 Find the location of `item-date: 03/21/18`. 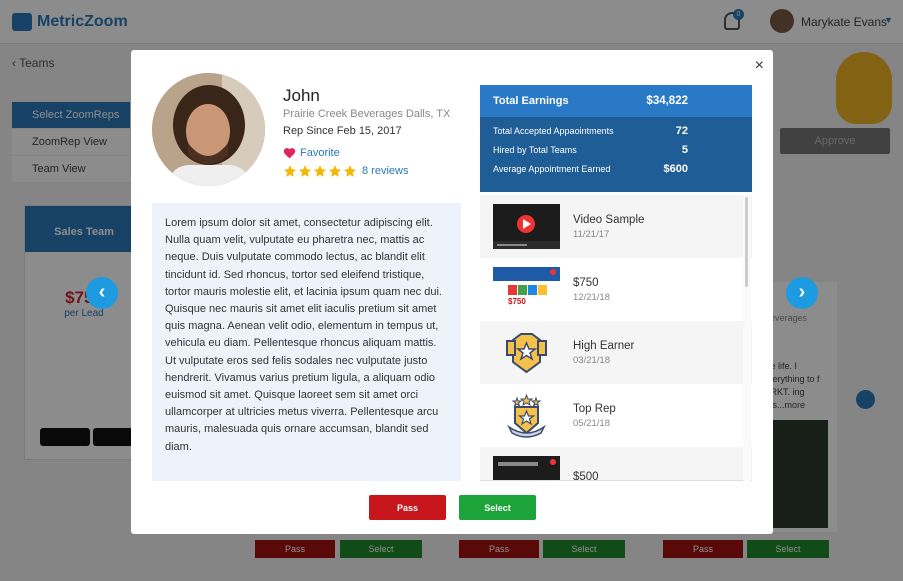

item-date: 03/21/18 is located at coordinates (591, 360).